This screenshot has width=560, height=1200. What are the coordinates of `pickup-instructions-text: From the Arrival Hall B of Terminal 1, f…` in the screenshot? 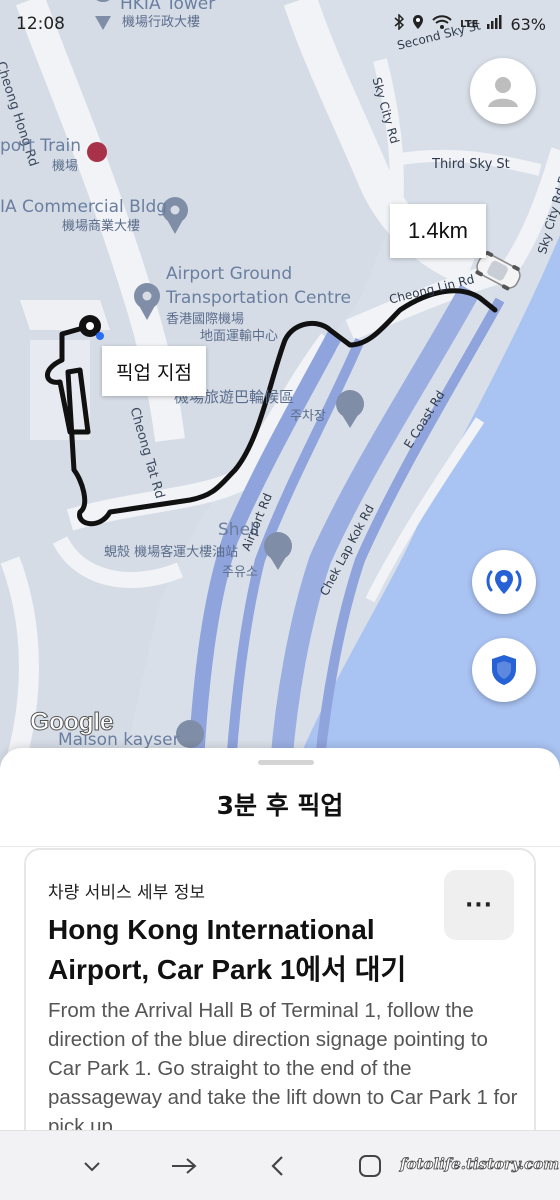 It's located at (283, 1068).